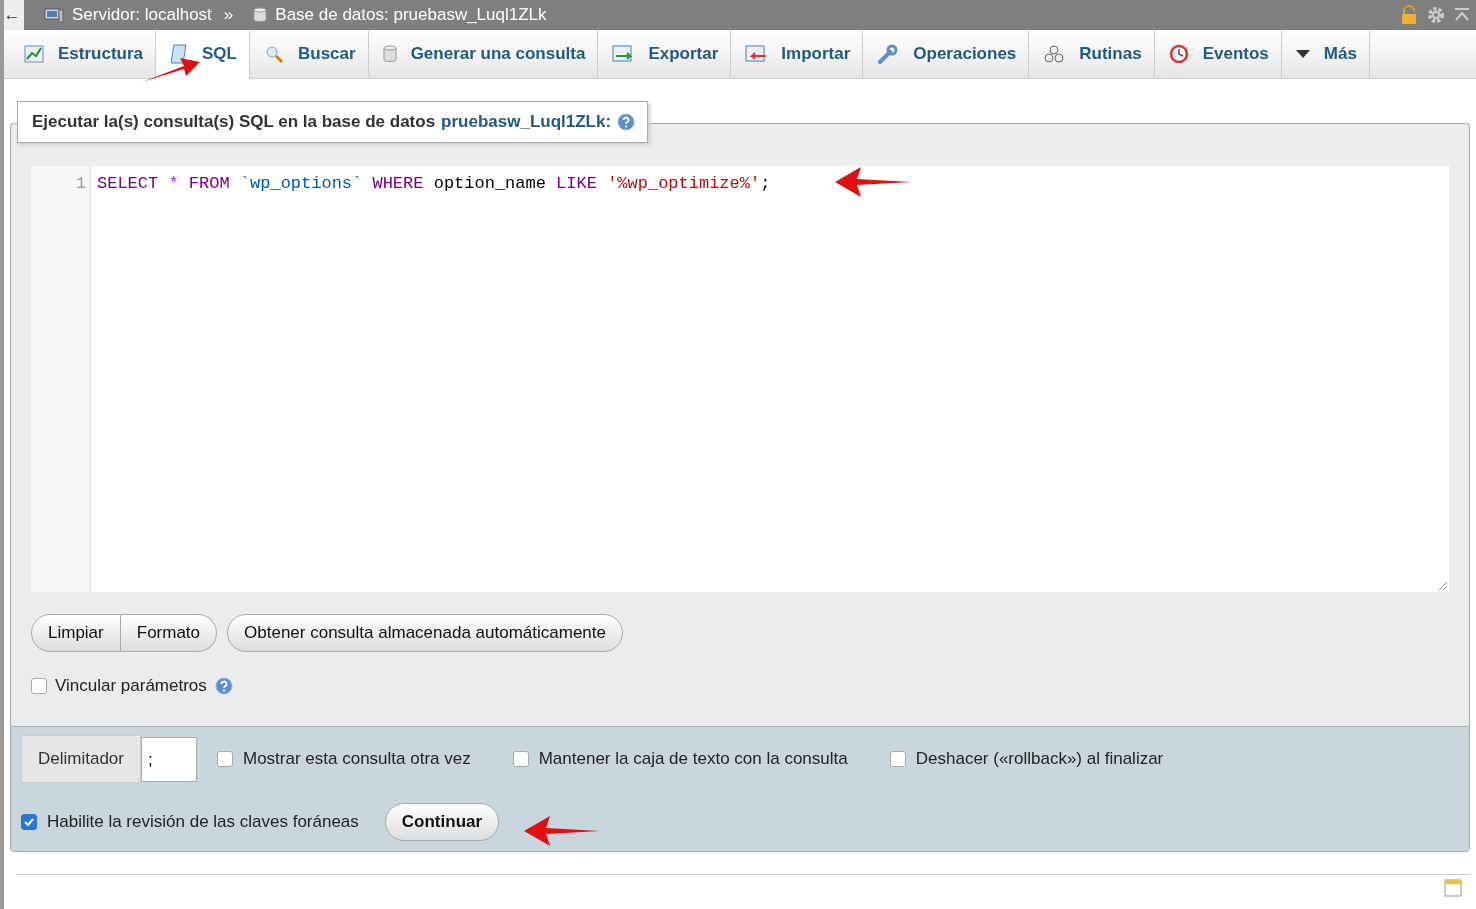  What do you see at coordinates (169, 633) in the screenshot?
I see `editor-button: Formato` at bounding box center [169, 633].